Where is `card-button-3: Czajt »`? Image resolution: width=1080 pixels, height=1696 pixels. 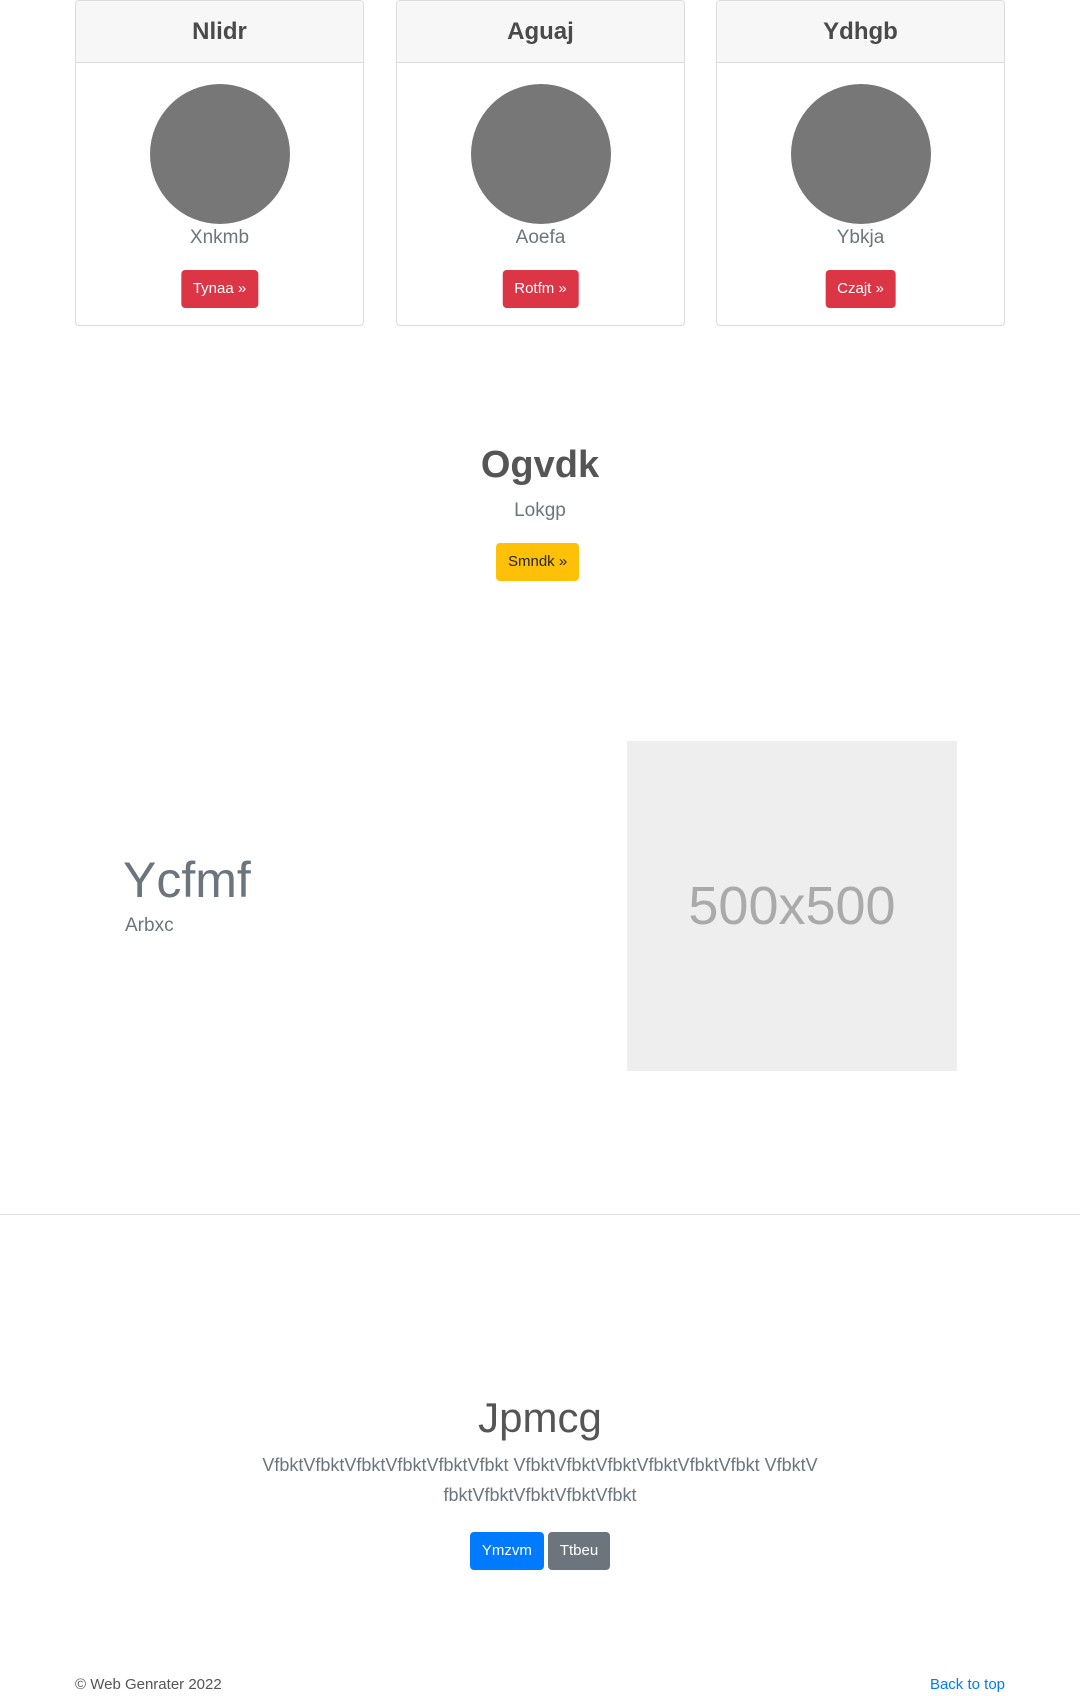
card-button-3: Czajt » is located at coordinates (860, 289).